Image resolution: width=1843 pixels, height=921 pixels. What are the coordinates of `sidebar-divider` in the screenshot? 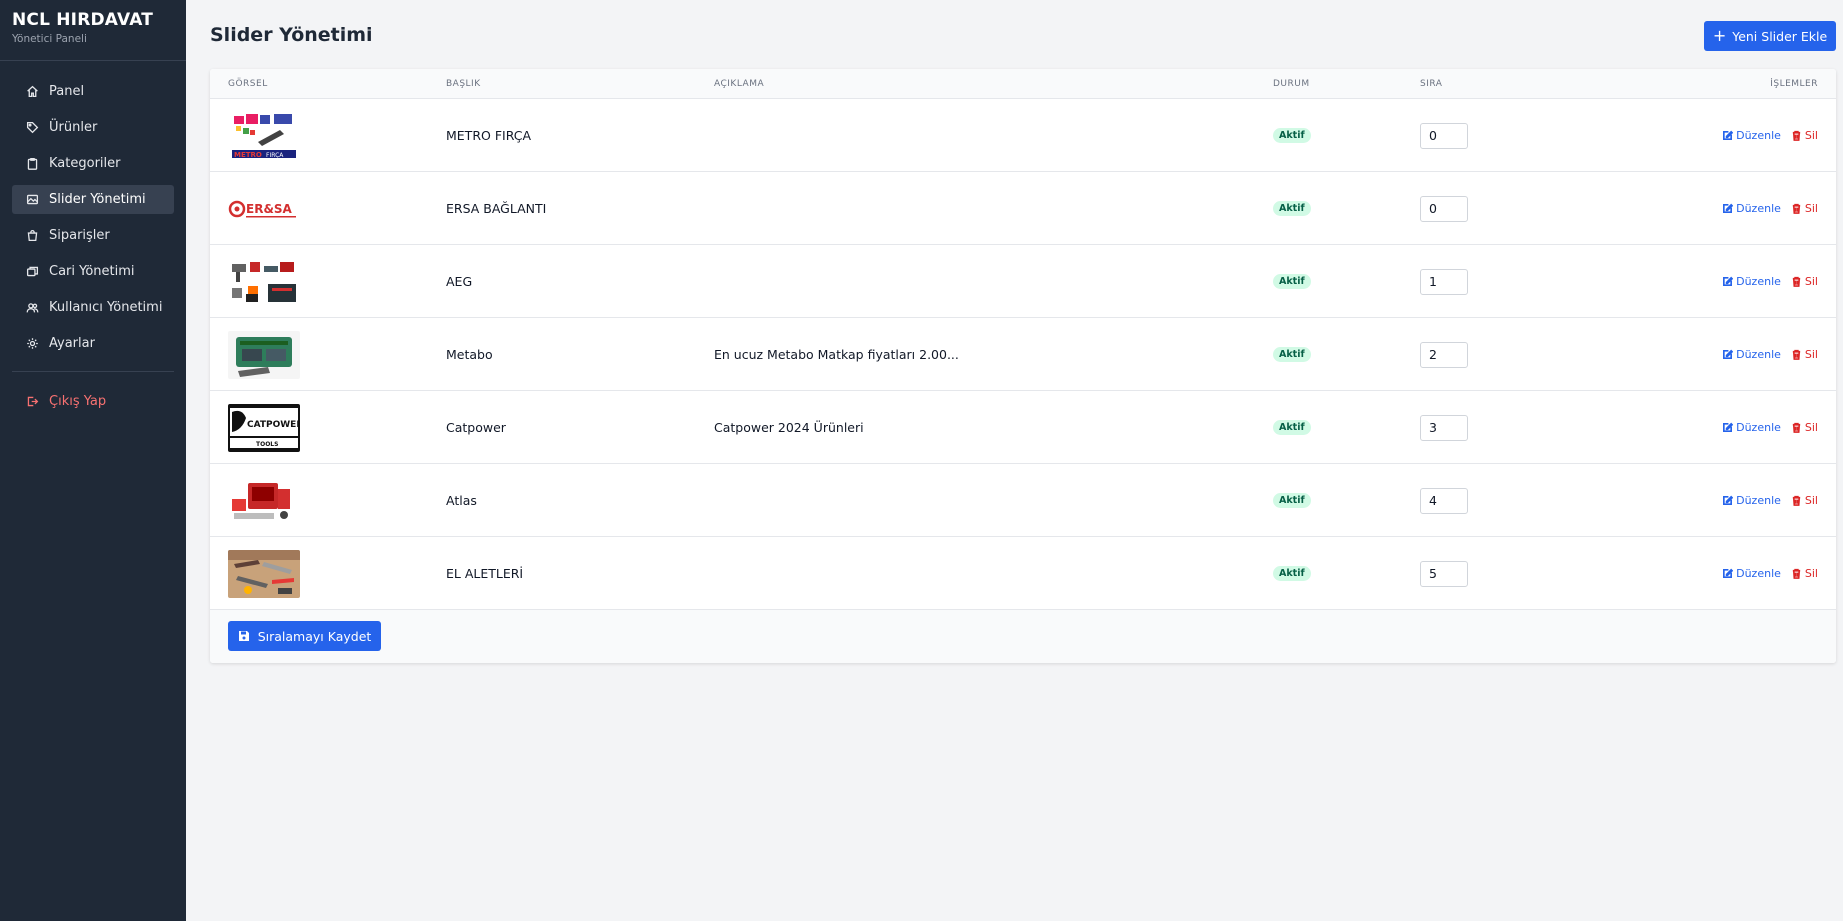 It's located at (93, 371).